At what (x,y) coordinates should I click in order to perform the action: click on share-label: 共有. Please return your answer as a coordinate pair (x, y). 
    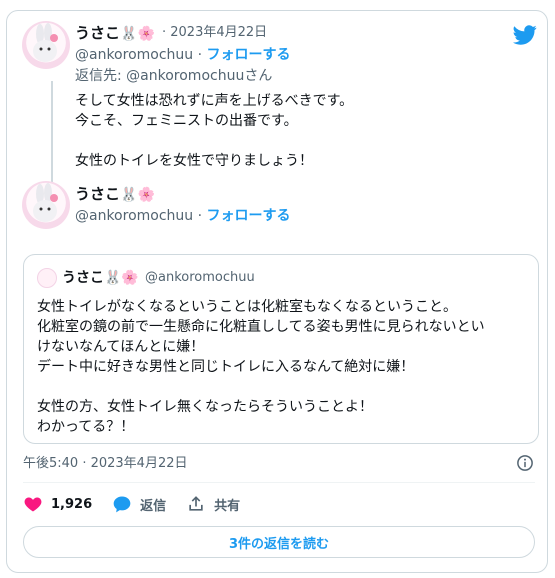
    Looking at the image, I should click on (227, 506).